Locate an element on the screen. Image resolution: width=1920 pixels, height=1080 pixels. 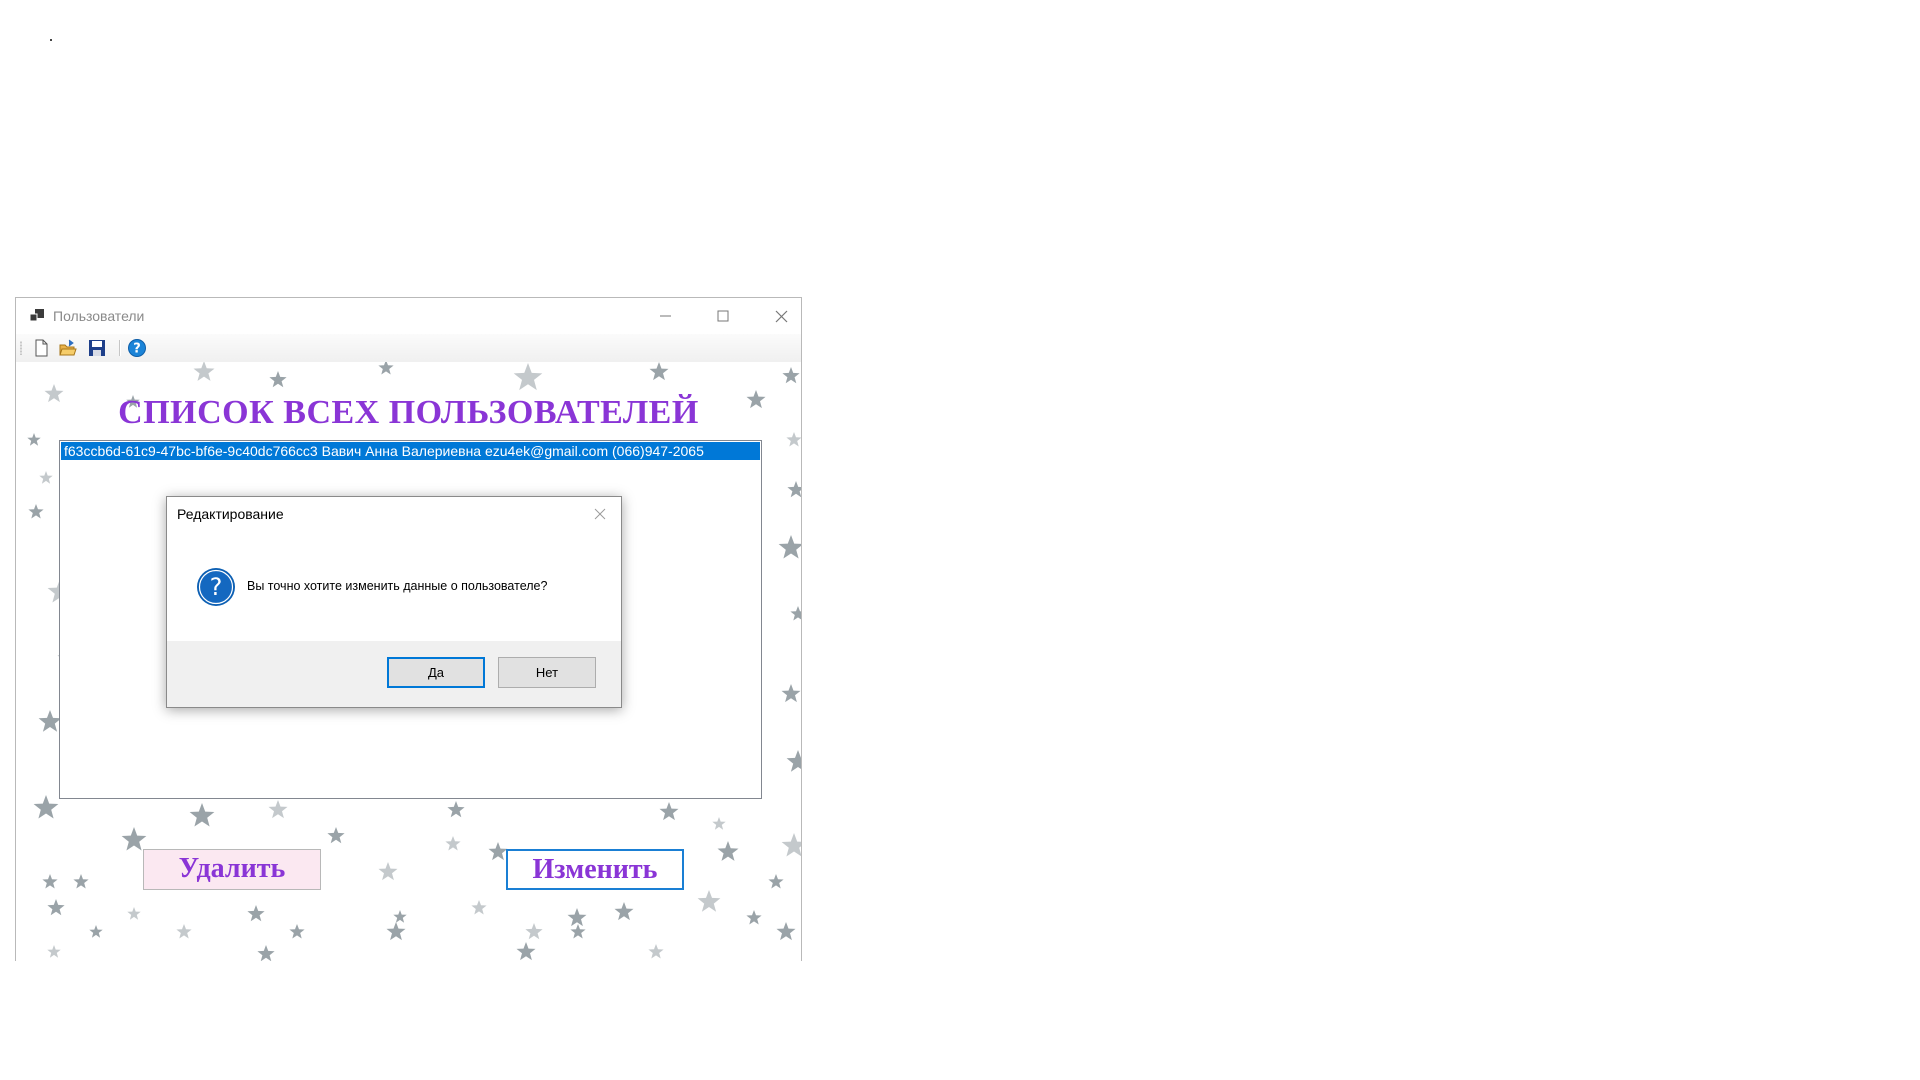
question-icon: ? is located at coordinates (216, 587).